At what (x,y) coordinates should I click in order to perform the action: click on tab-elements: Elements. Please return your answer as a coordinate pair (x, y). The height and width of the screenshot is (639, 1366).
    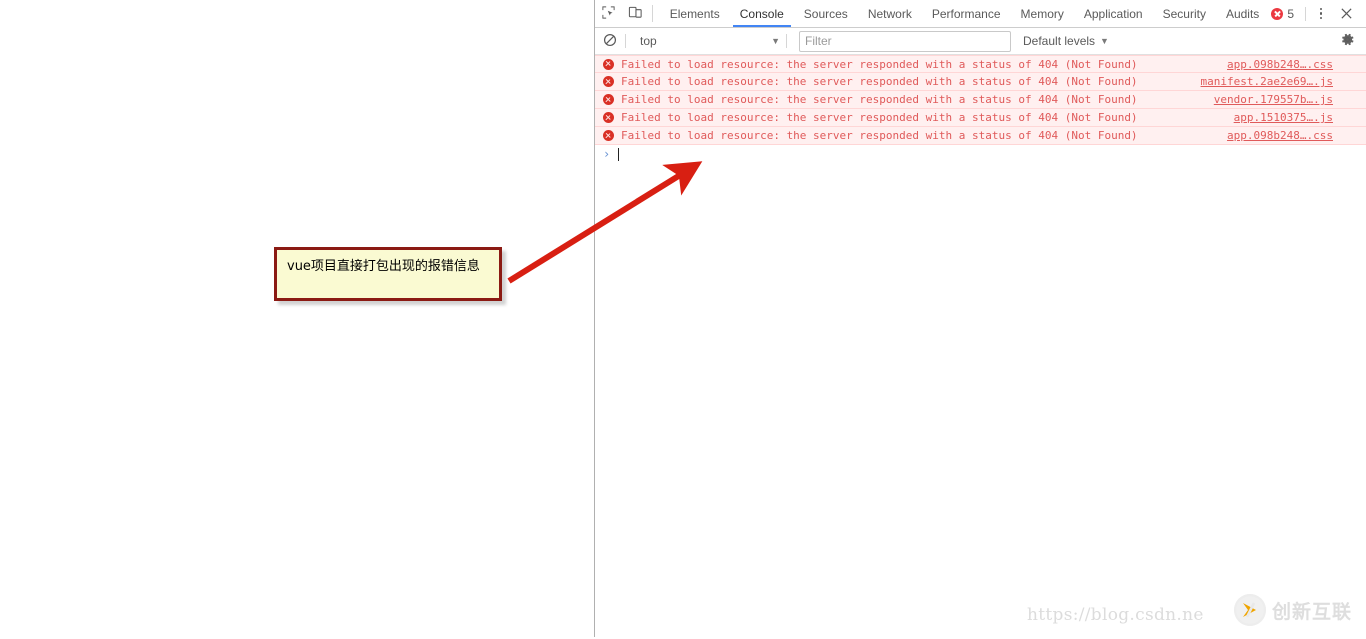
    Looking at the image, I should click on (695, 13).